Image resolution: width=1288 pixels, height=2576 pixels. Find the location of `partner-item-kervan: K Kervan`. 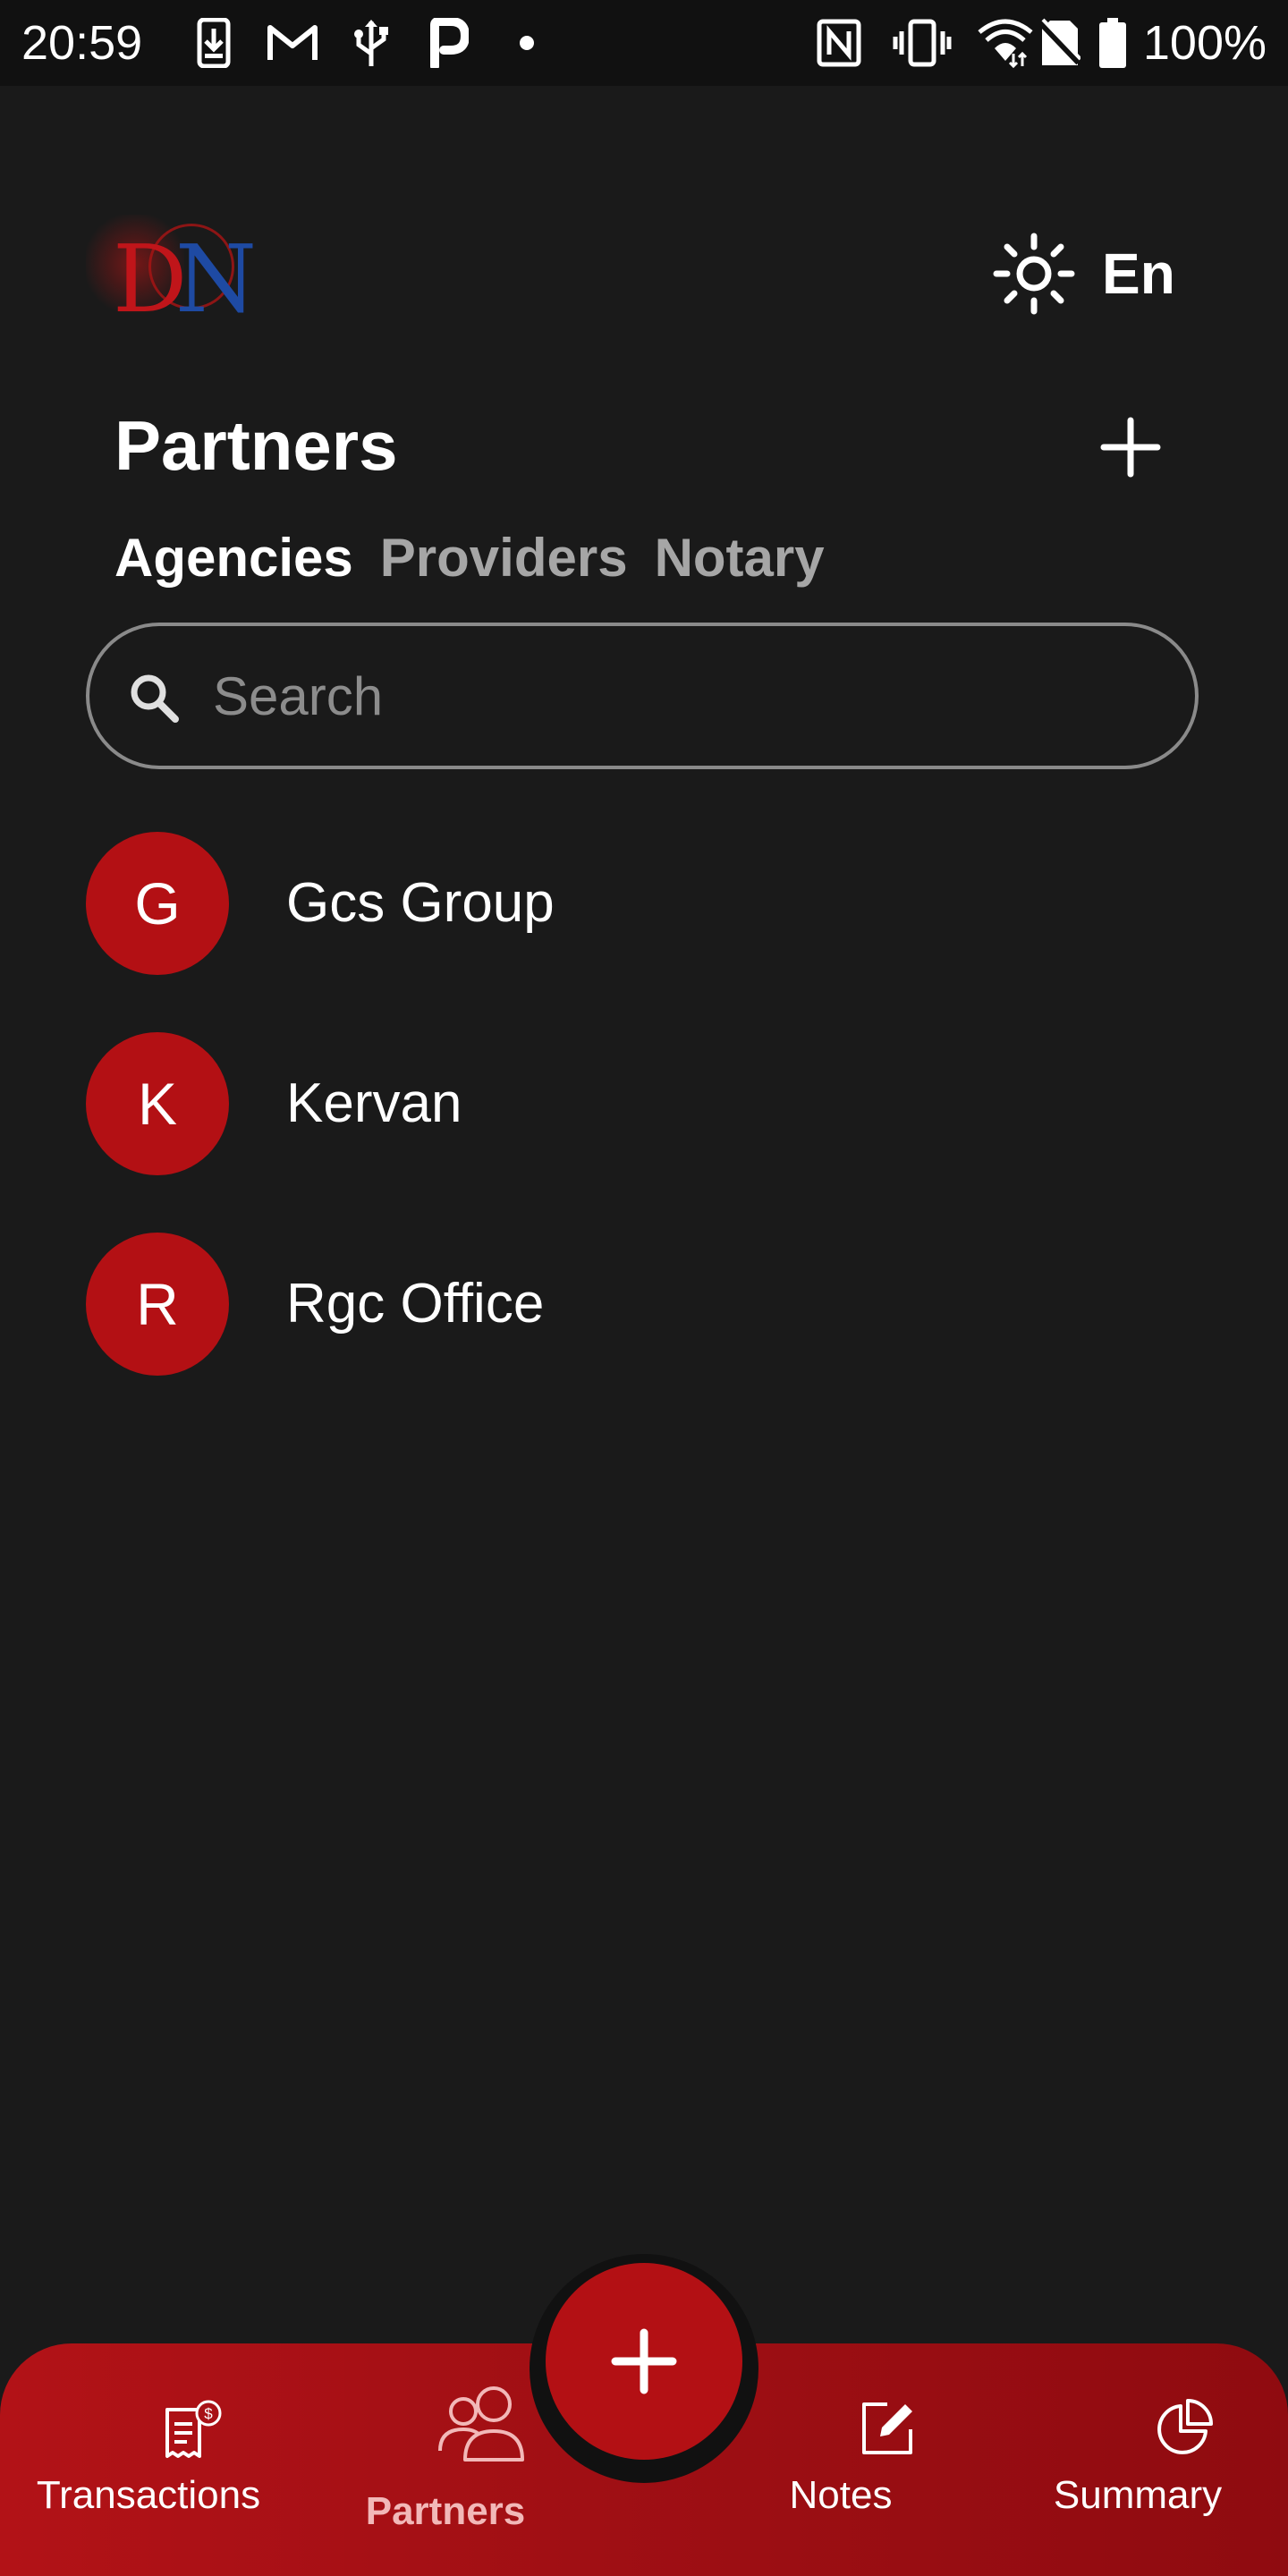

partner-item-kervan: K Kervan is located at coordinates (644, 1130).